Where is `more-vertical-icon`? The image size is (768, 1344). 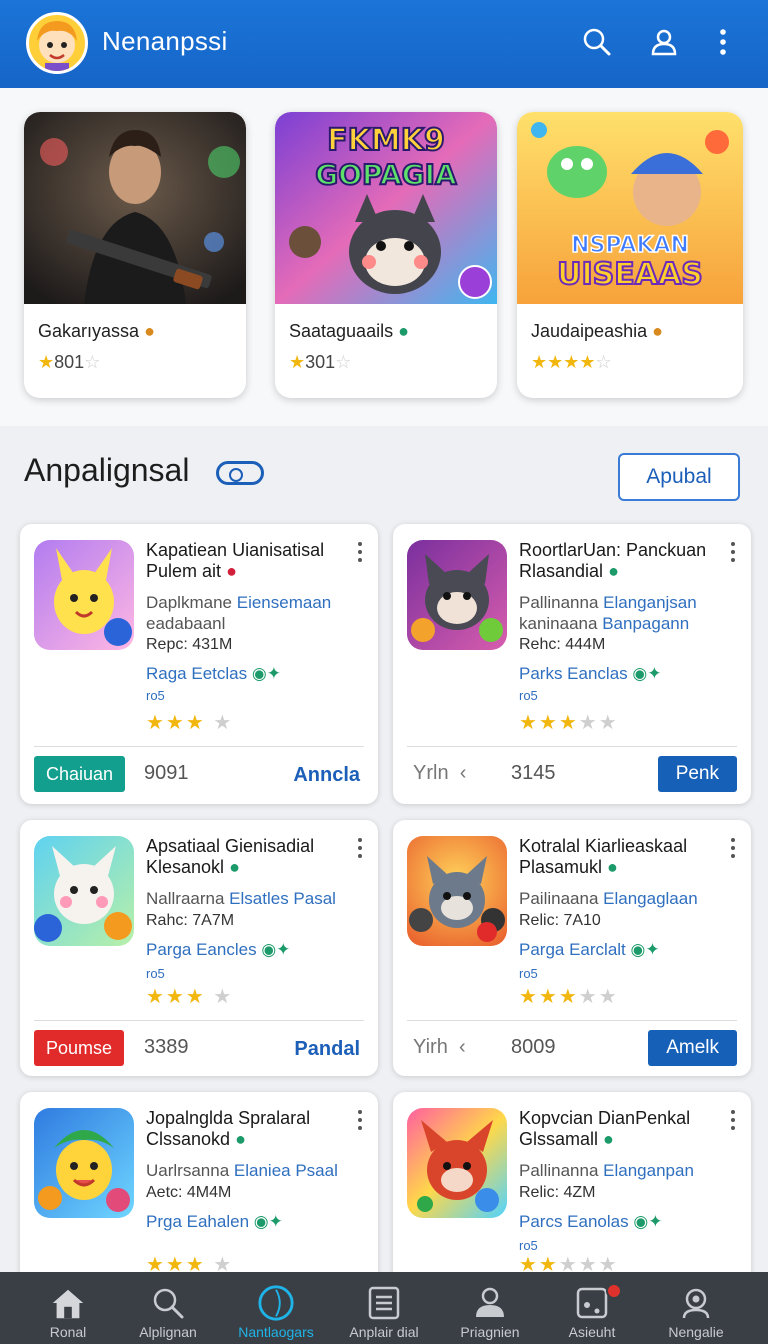
more-vertical-icon is located at coordinates (723, 42).